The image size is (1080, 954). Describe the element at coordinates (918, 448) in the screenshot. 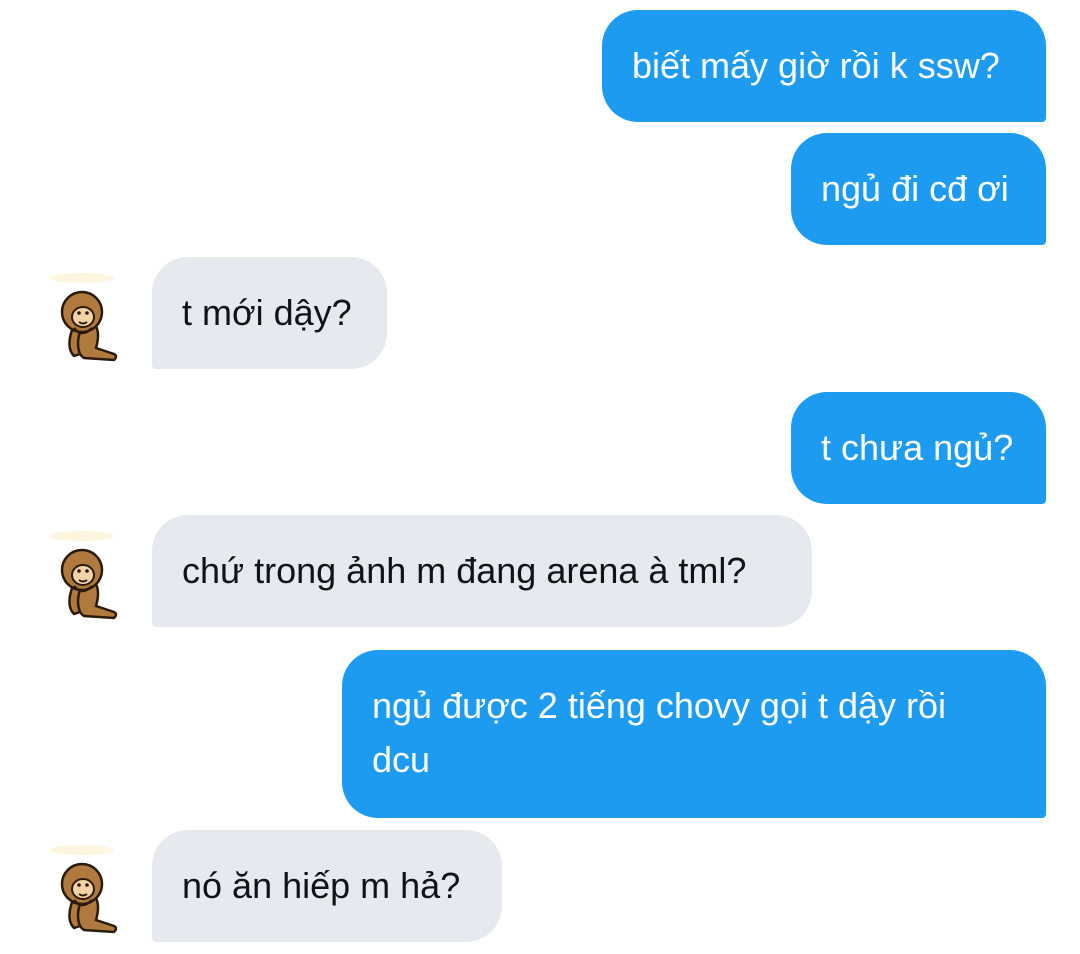

I see `message-bubble-sent: t chưa ngủ?` at that location.